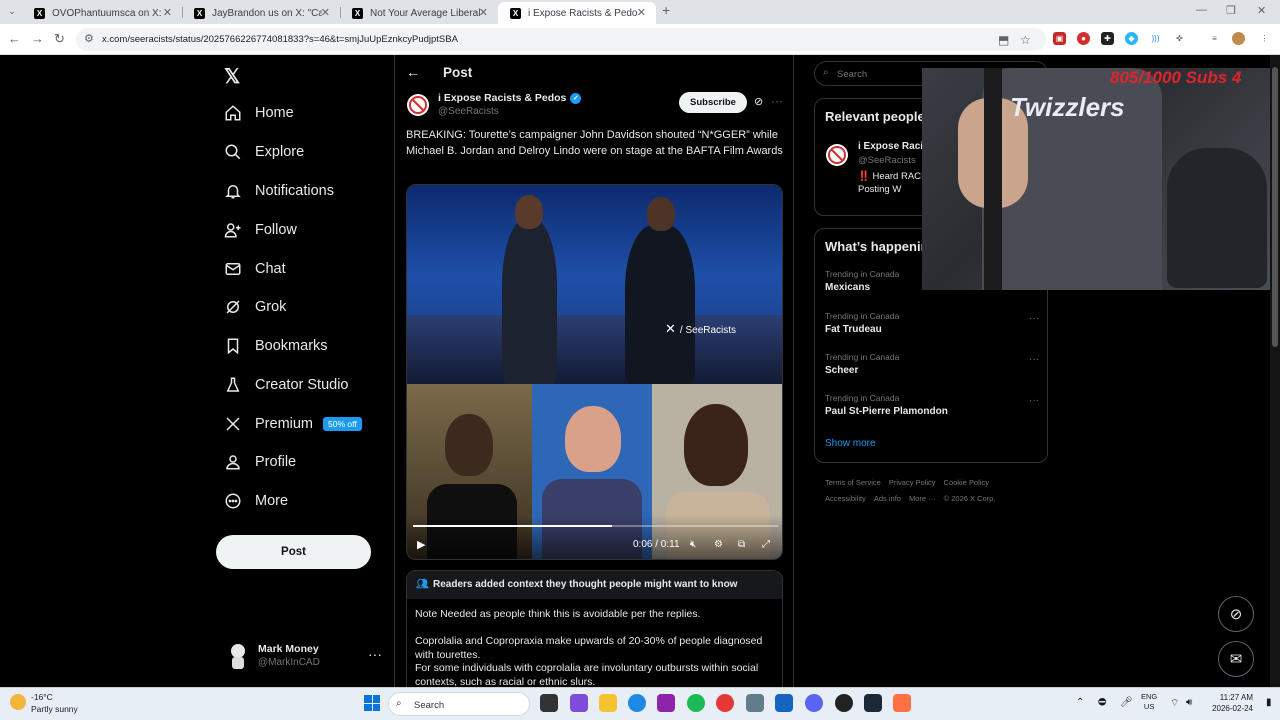 The height and width of the screenshot is (720, 1280). I want to click on tray-chevron-icon: ⌃, so click(1080, 702).